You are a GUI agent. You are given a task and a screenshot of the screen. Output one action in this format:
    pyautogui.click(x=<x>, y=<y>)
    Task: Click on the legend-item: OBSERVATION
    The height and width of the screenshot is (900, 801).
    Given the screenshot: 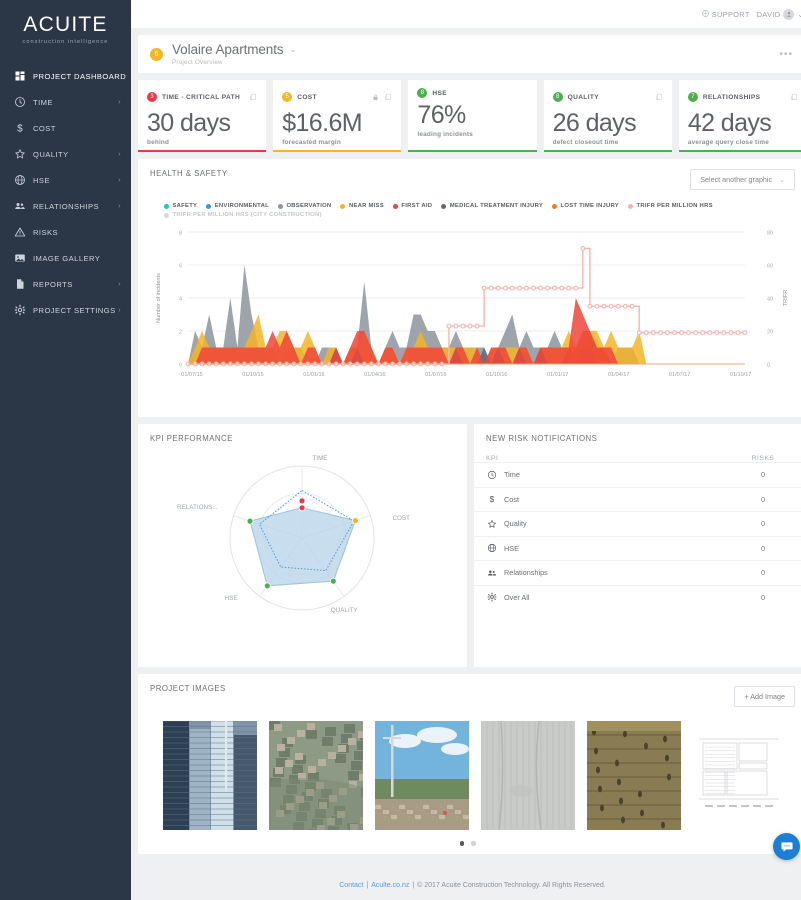 What is the action you would take?
    pyautogui.click(x=304, y=206)
    